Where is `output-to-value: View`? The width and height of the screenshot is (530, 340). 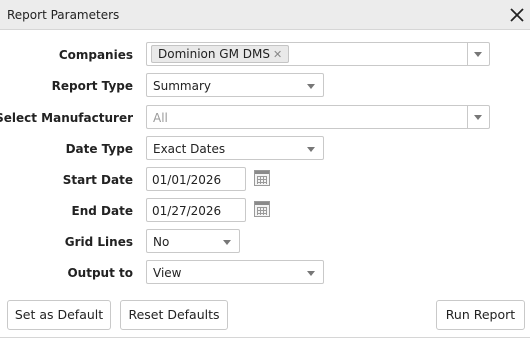 output-to-value: View is located at coordinates (167, 273).